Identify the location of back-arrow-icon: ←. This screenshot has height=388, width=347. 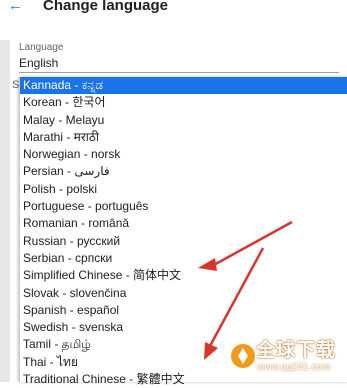
(15, 8).